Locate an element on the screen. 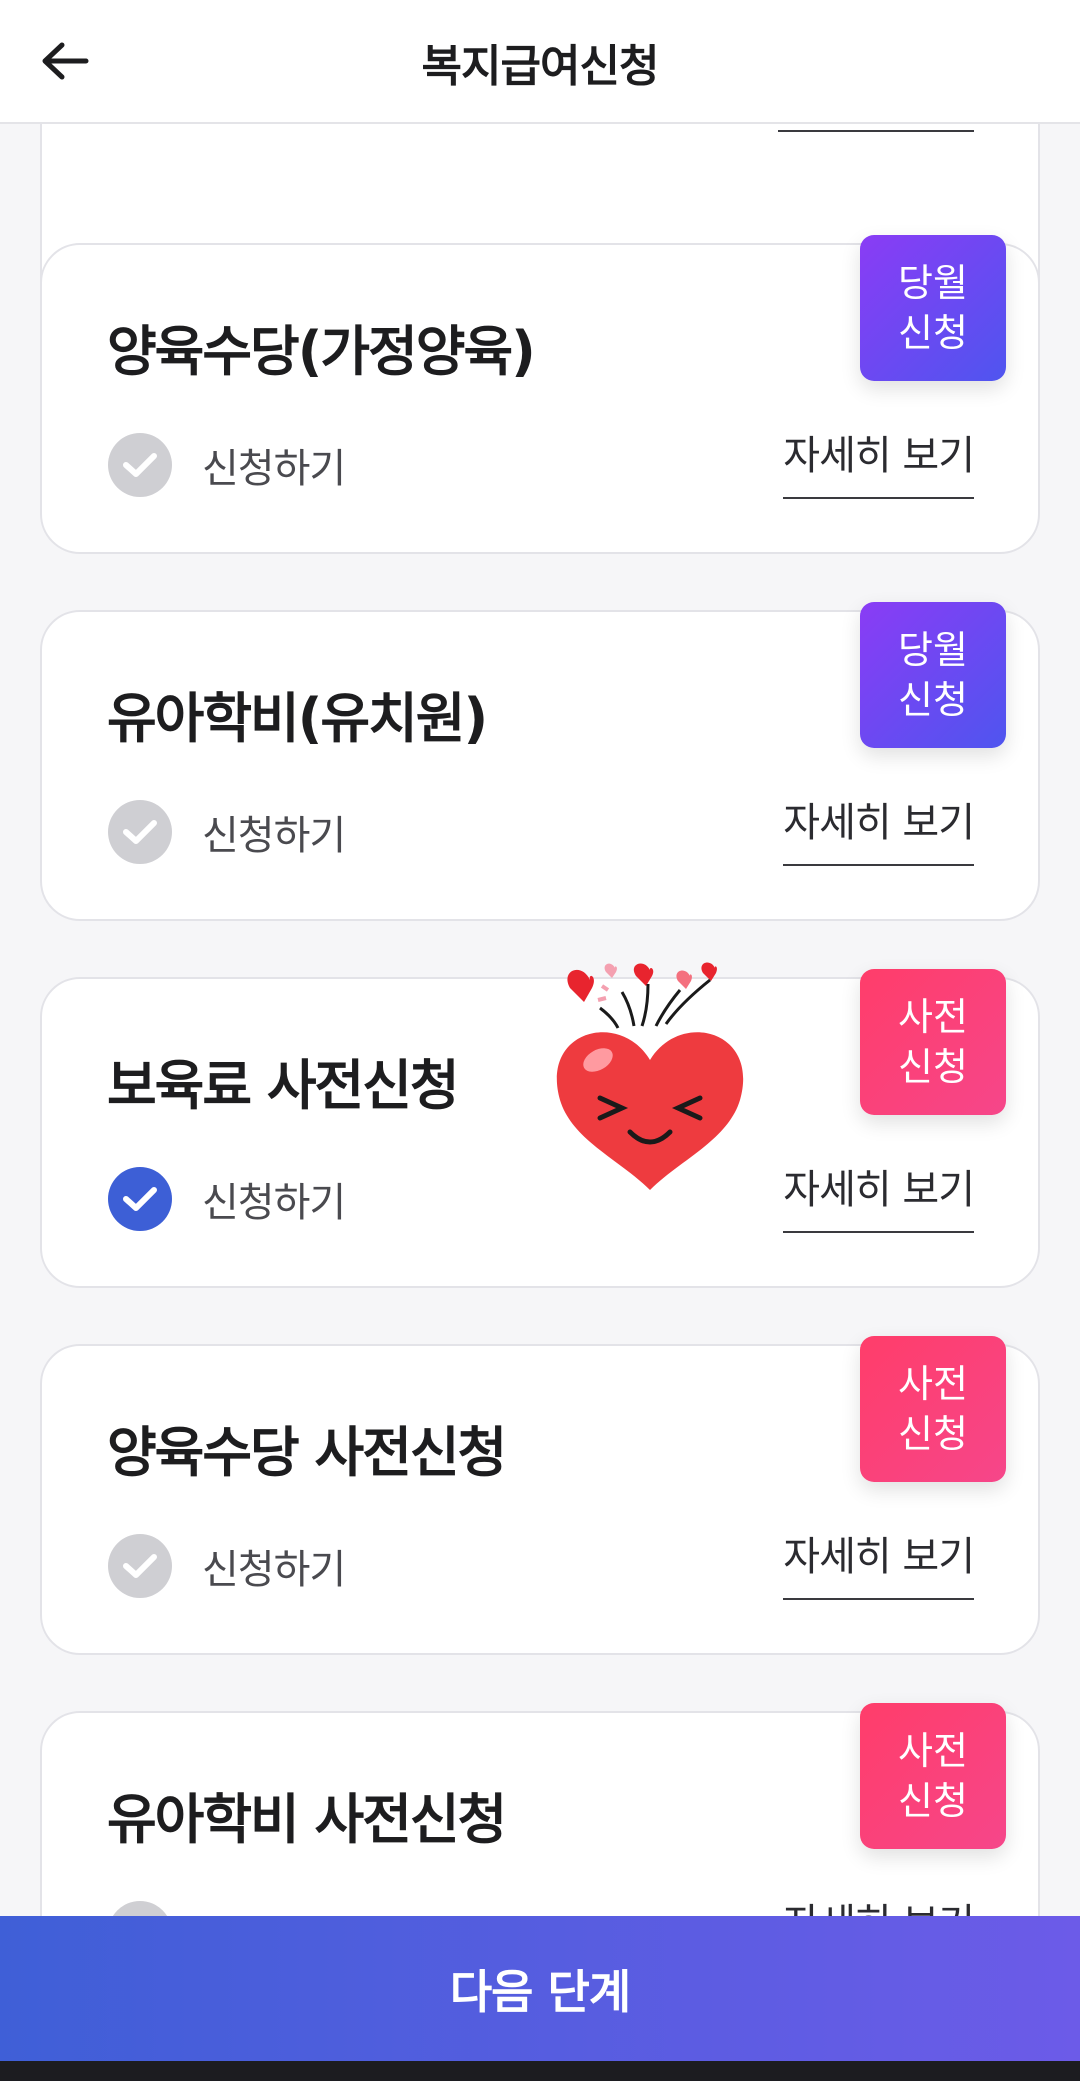 This screenshot has height=2081, width=1080. benefit-title: 유아학비(유치원) is located at coordinates (297, 718).